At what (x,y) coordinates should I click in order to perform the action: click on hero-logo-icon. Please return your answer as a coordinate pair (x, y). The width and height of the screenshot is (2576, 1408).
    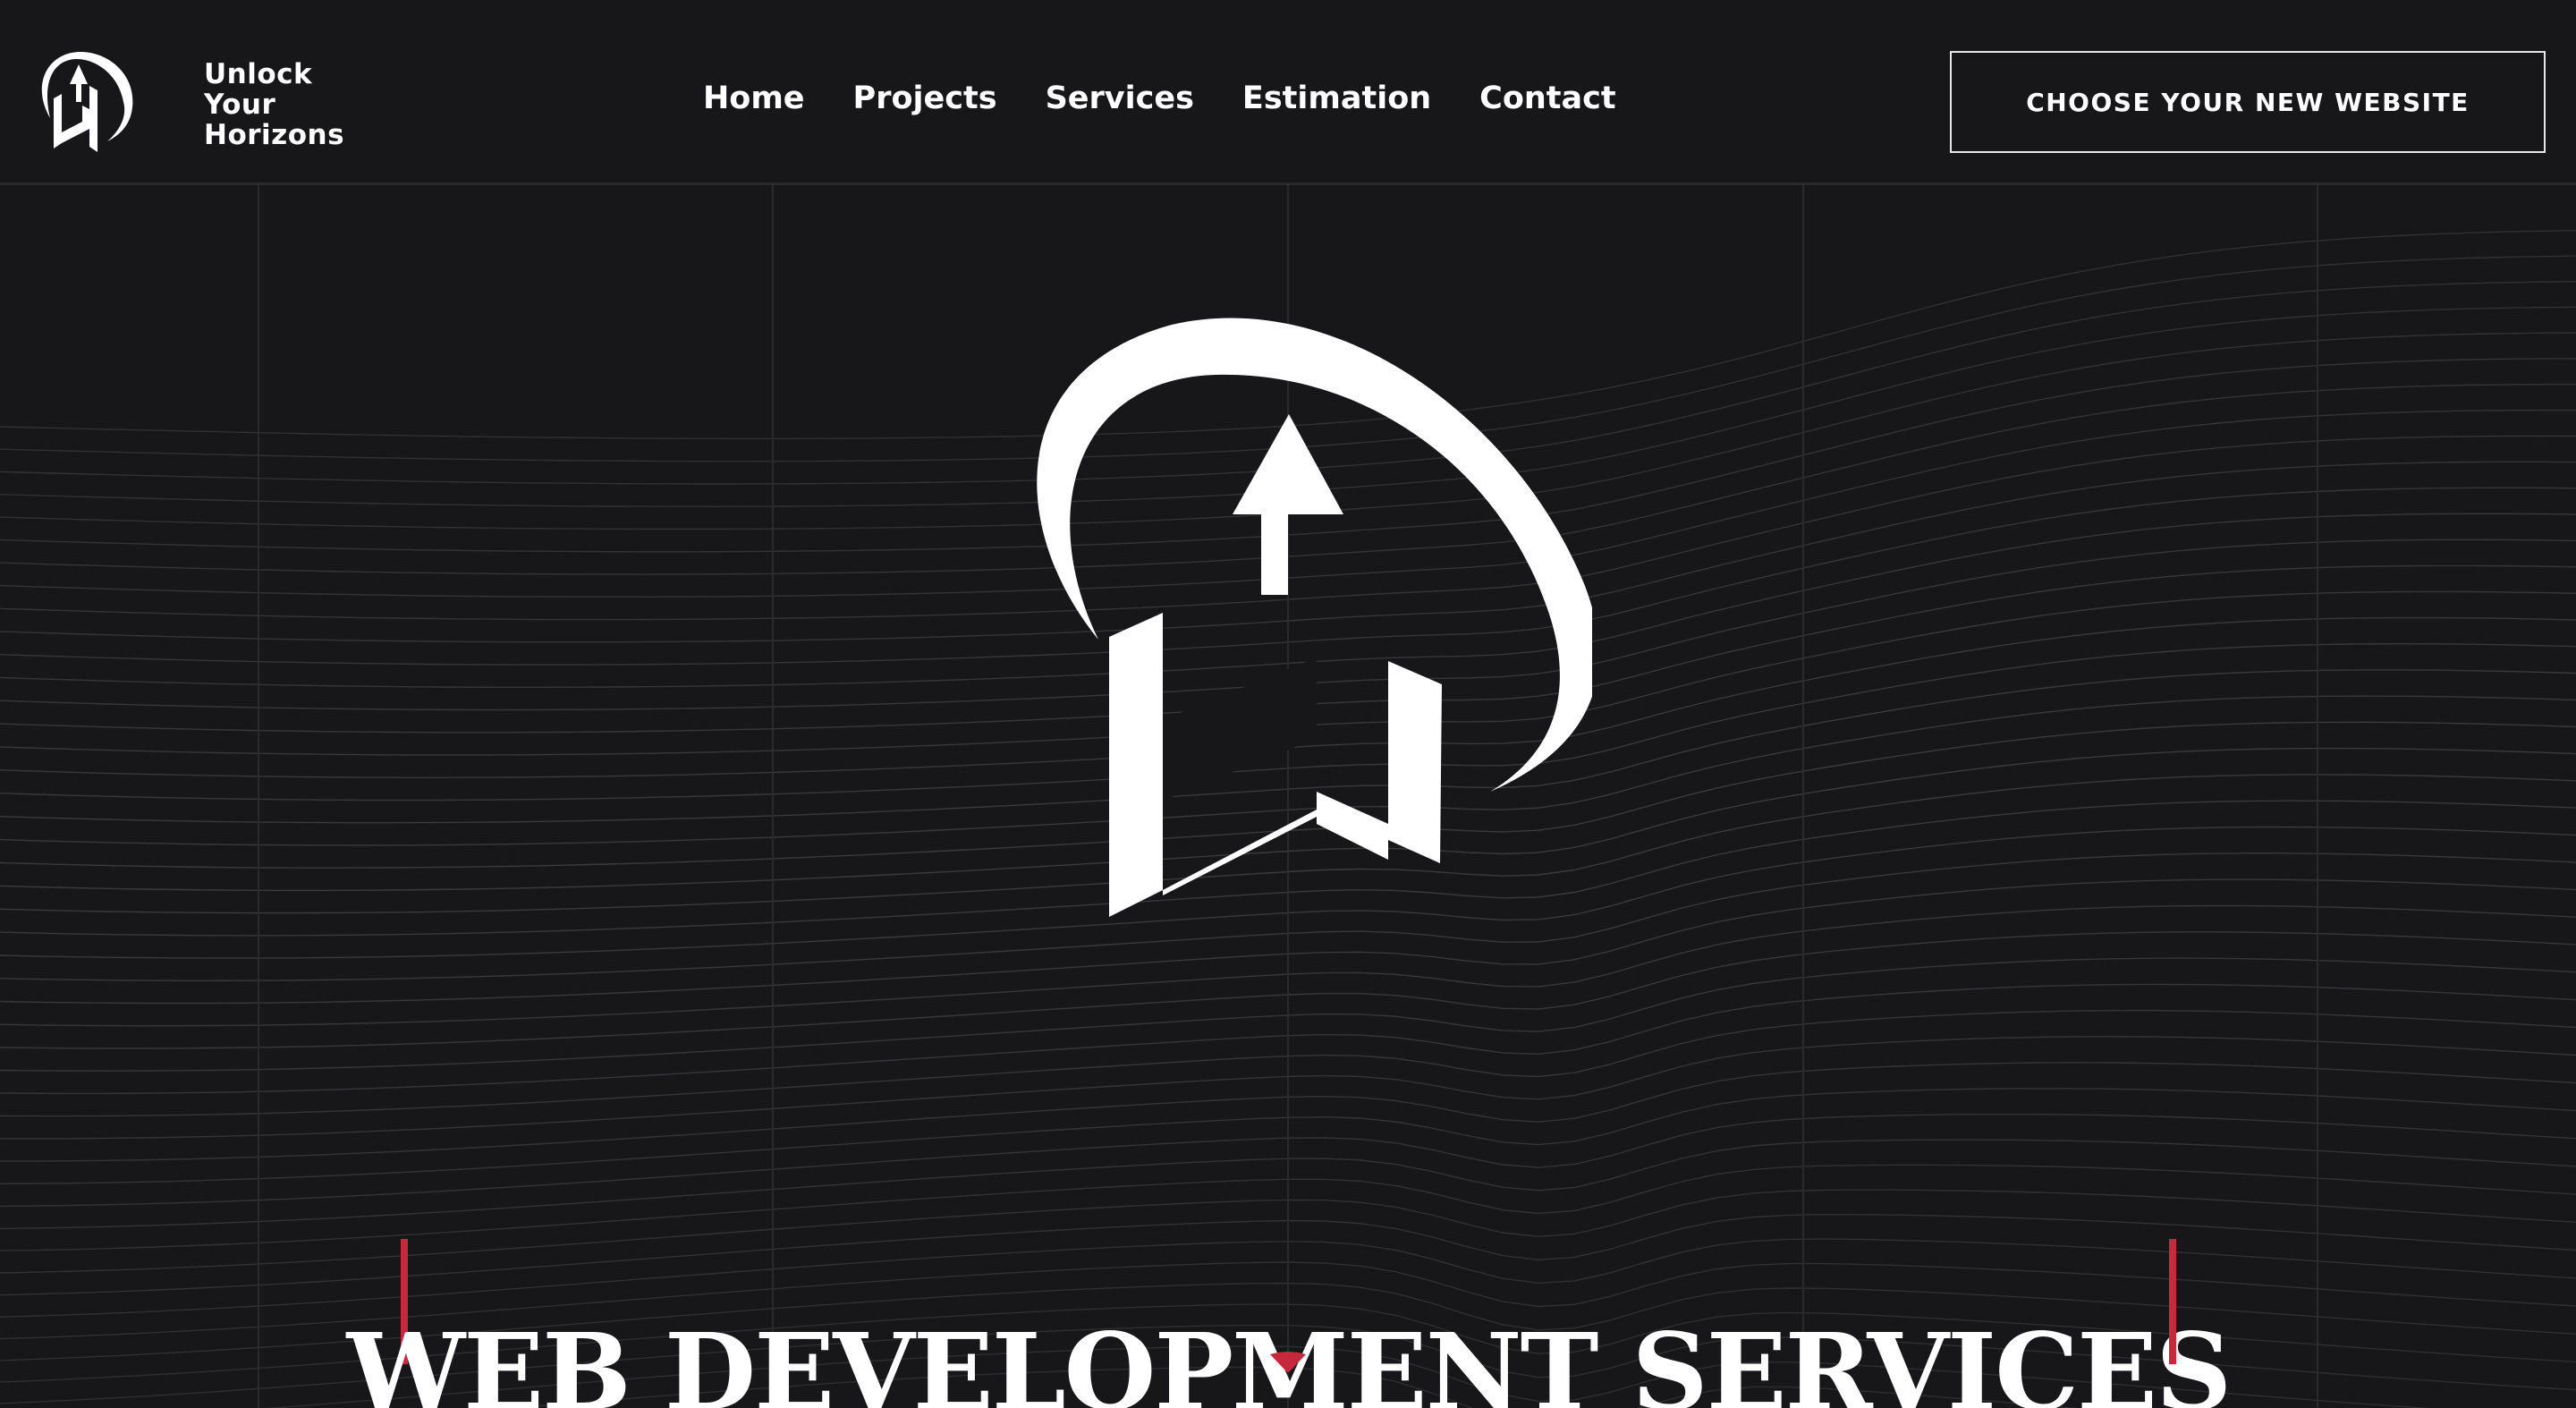
    Looking at the image, I should click on (1314, 617).